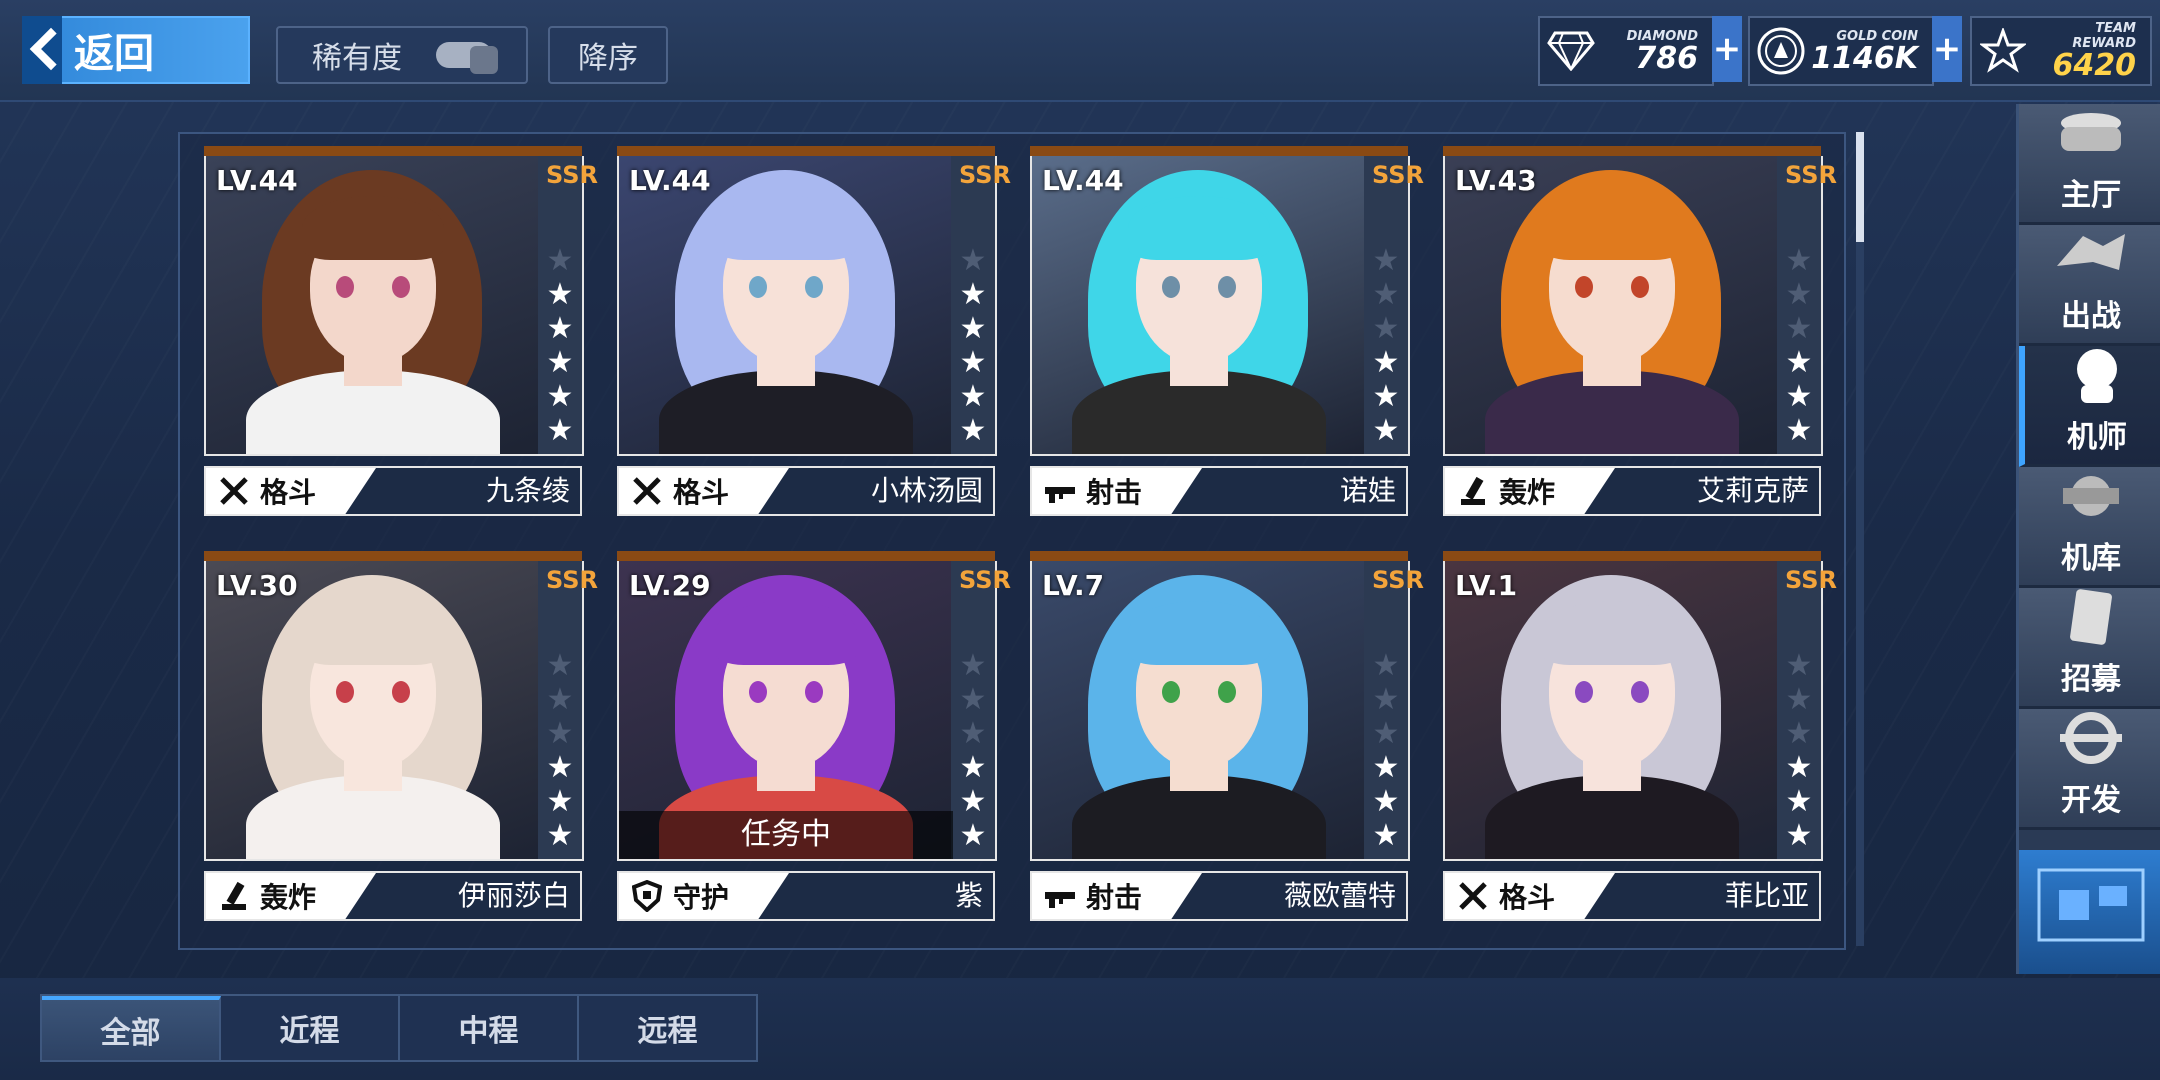  What do you see at coordinates (785, 711) in the screenshot?
I see `pilot-portrait: LV.29 任务中` at bounding box center [785, 711].